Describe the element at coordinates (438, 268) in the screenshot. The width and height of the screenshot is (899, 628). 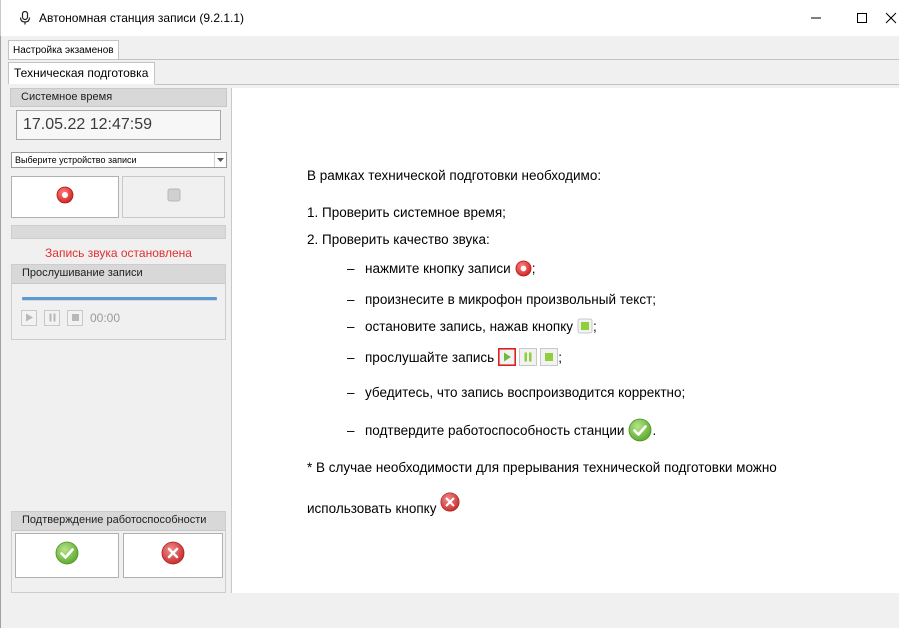
I see `bullet-text: нажмите кнопку записи` at that location.